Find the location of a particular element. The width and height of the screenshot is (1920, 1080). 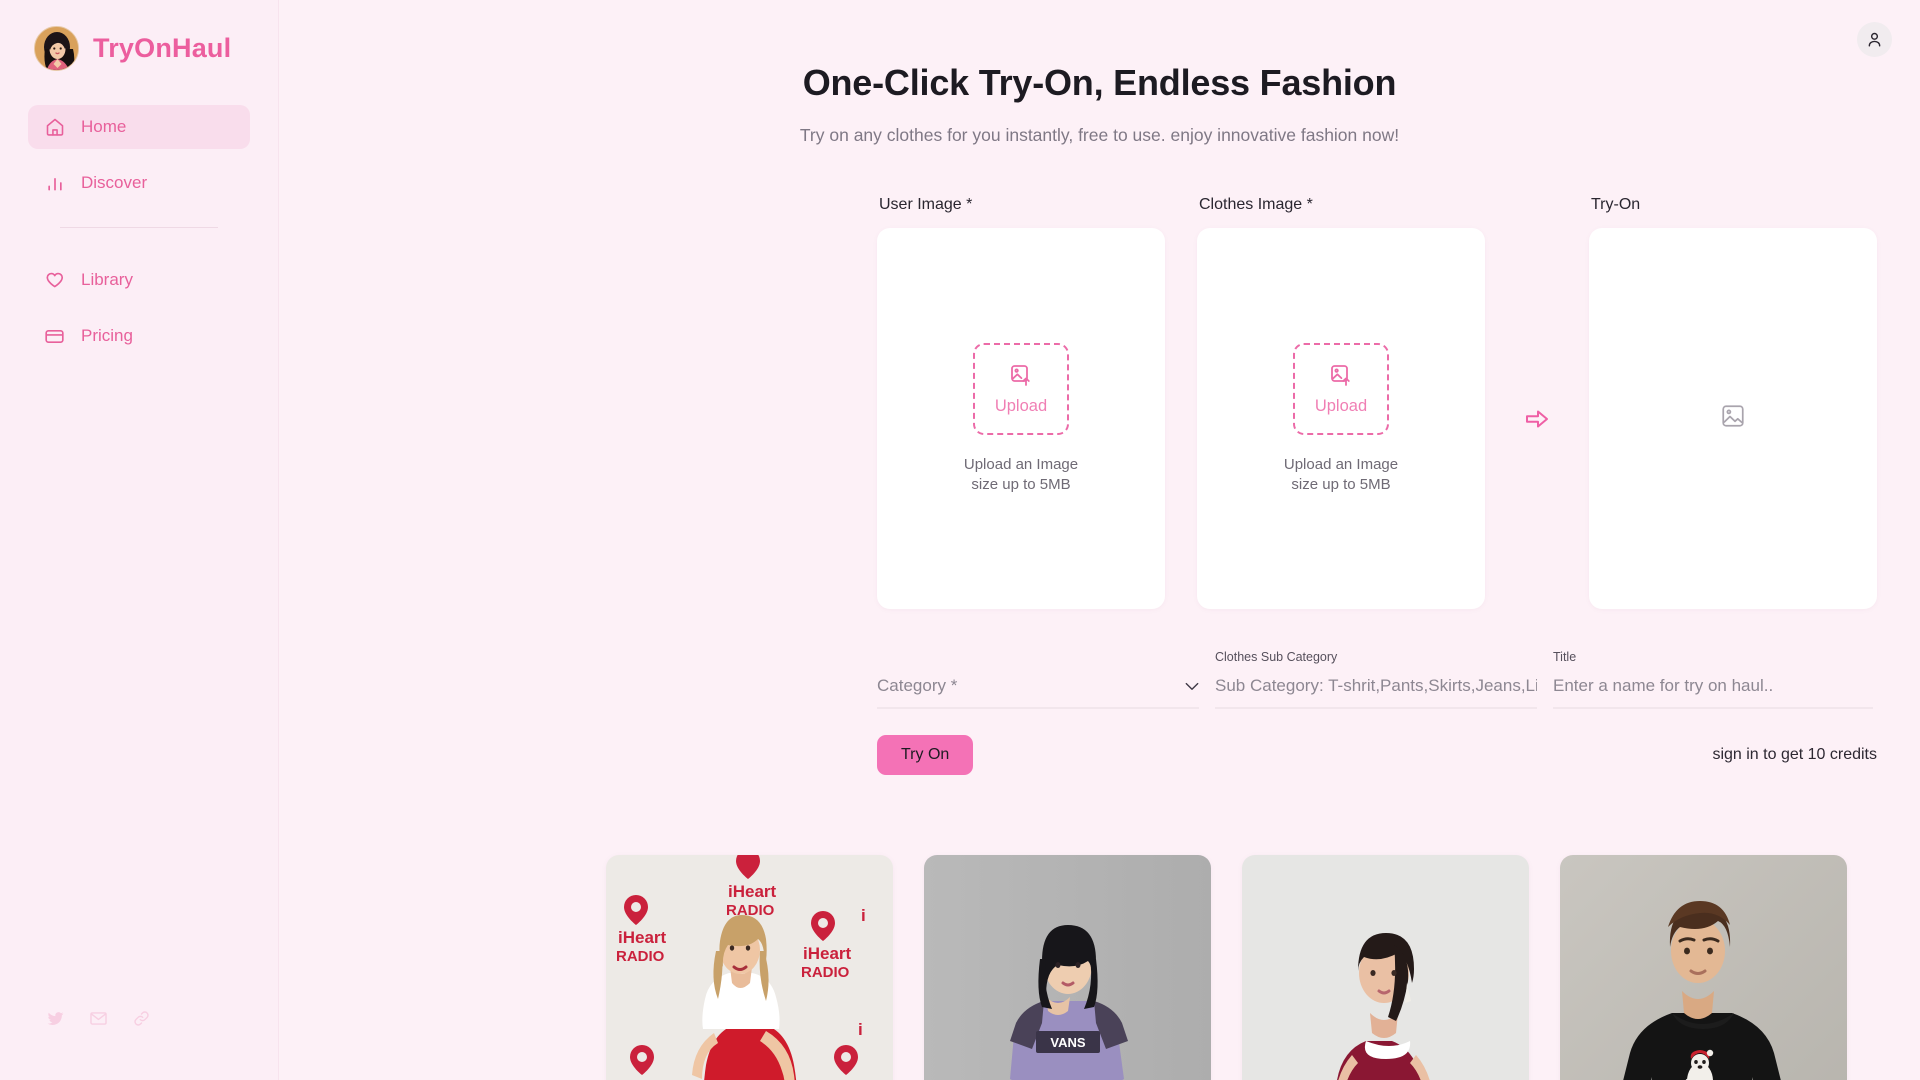

sidebar-item-label: Pricing is located at coordinates (107, 335).